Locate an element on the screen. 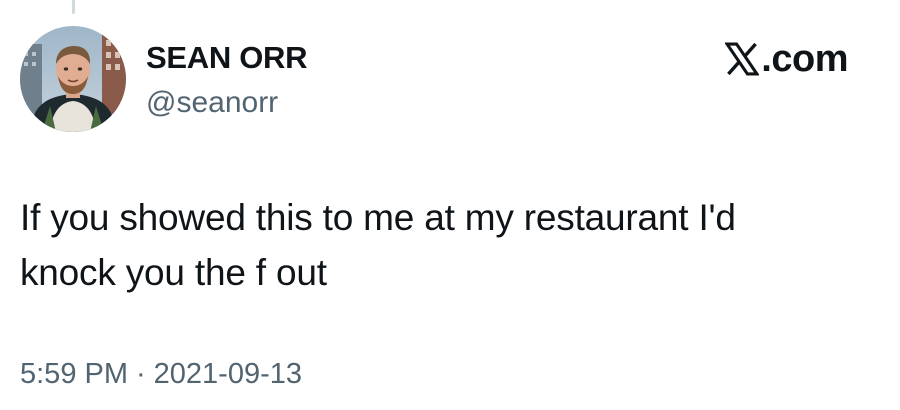 The image size is (900, 410). tweet-timestamp: 5:59 PM · 2021-09-13 is located at coordinates (161, 374).